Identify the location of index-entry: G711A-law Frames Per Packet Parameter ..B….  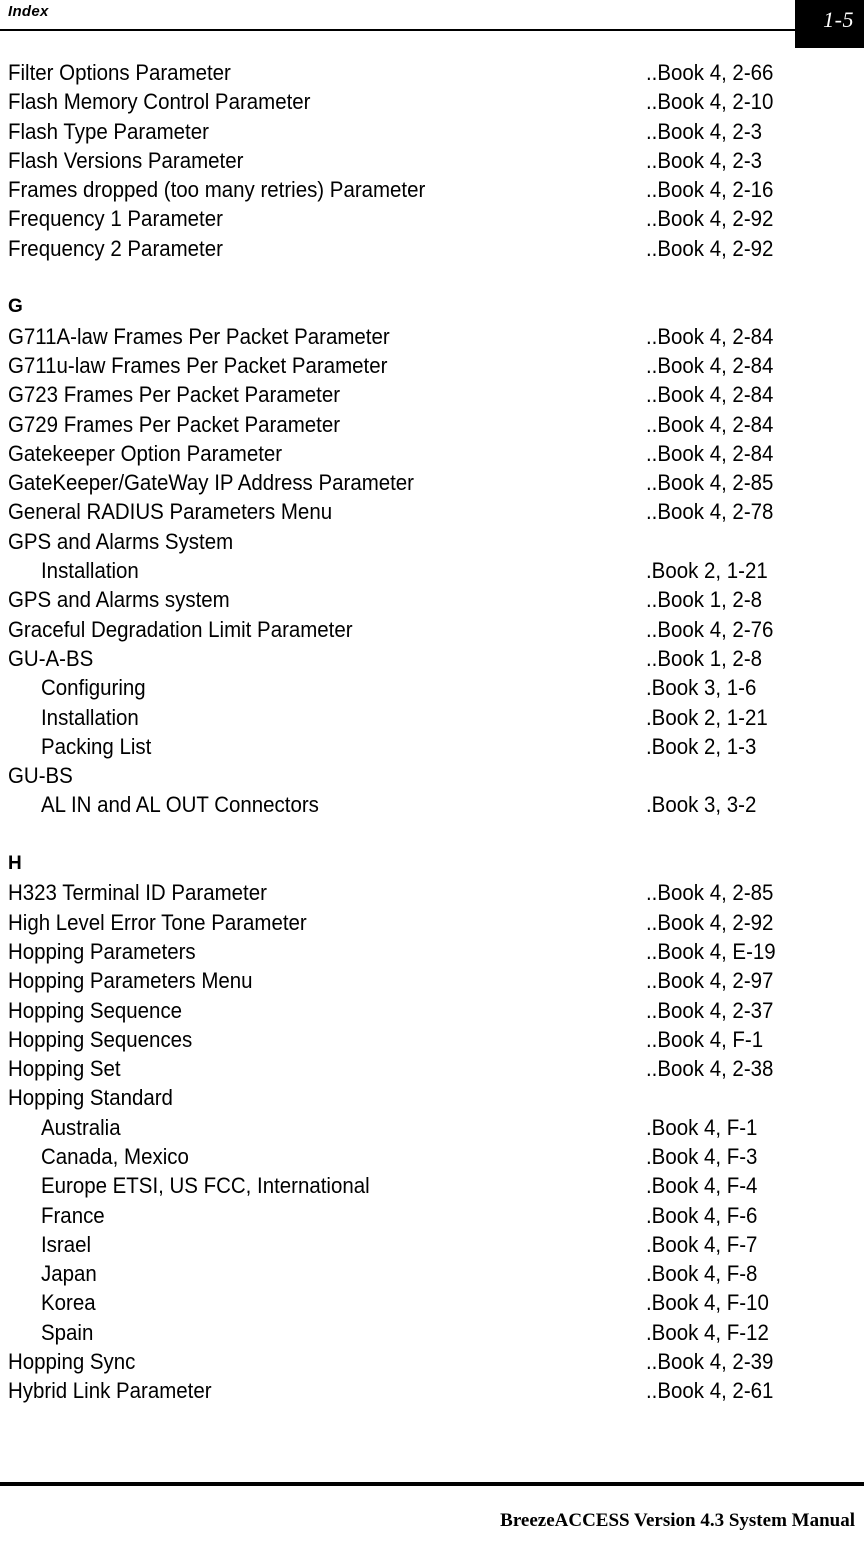
(432, 336).